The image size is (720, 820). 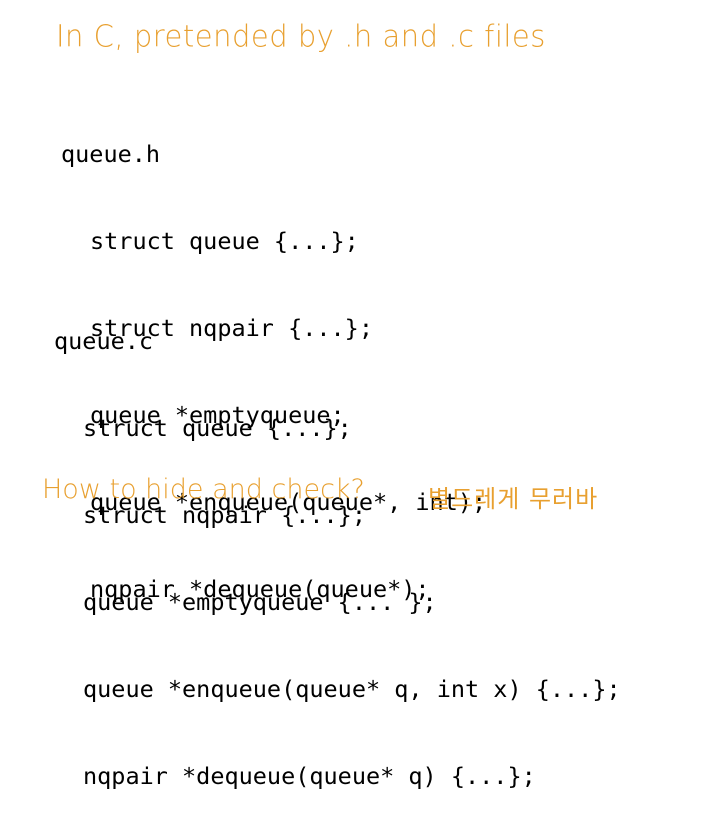 What do you see at coordinates (309, 776) in the screenshot?
I see `code-line: nqpair *dequeue(queue* q) {...};` at bounding box center [309, 776].